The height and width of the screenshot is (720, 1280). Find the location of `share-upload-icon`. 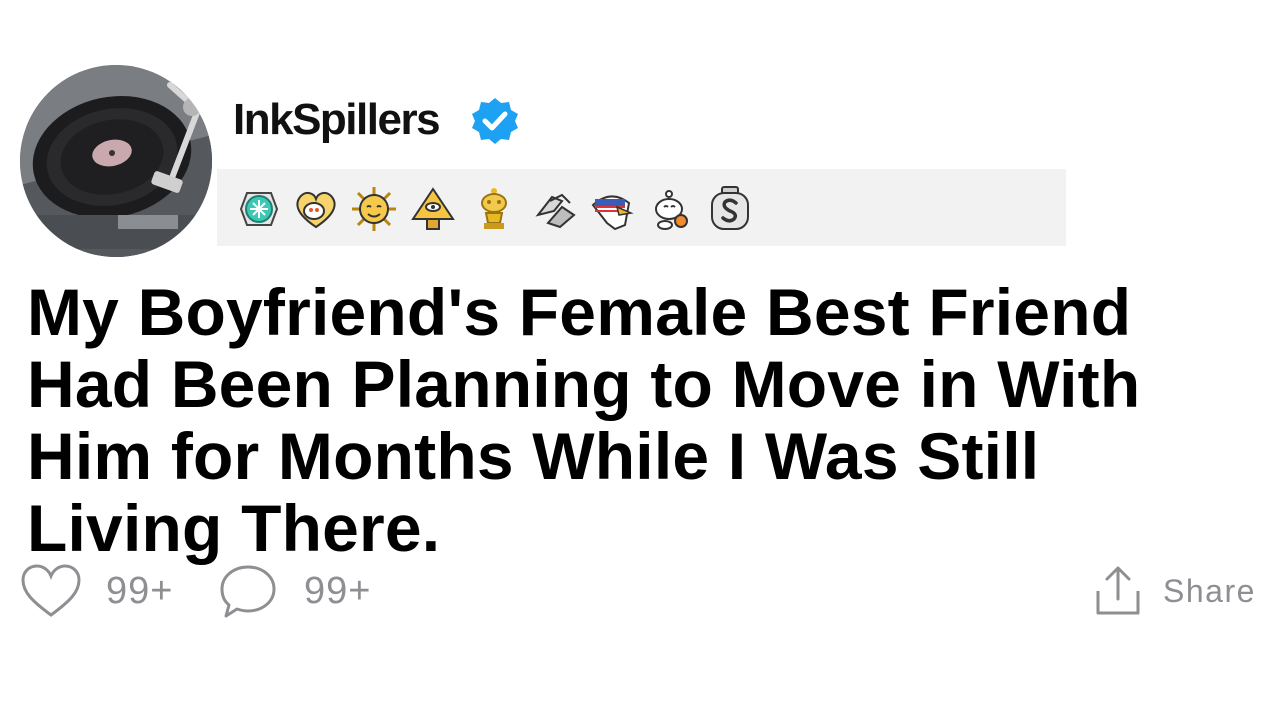

share-upload-icon is located at coordinates (1118, 590).